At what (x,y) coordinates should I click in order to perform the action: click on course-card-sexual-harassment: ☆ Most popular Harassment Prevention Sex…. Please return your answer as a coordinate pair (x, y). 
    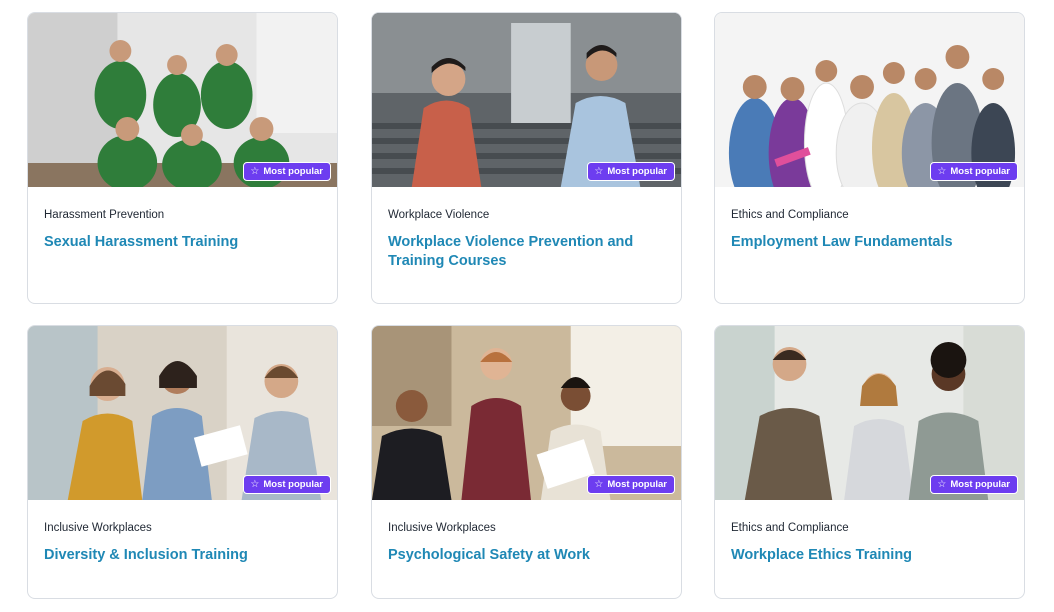
    Looking at the image, I should click on (182, 158).